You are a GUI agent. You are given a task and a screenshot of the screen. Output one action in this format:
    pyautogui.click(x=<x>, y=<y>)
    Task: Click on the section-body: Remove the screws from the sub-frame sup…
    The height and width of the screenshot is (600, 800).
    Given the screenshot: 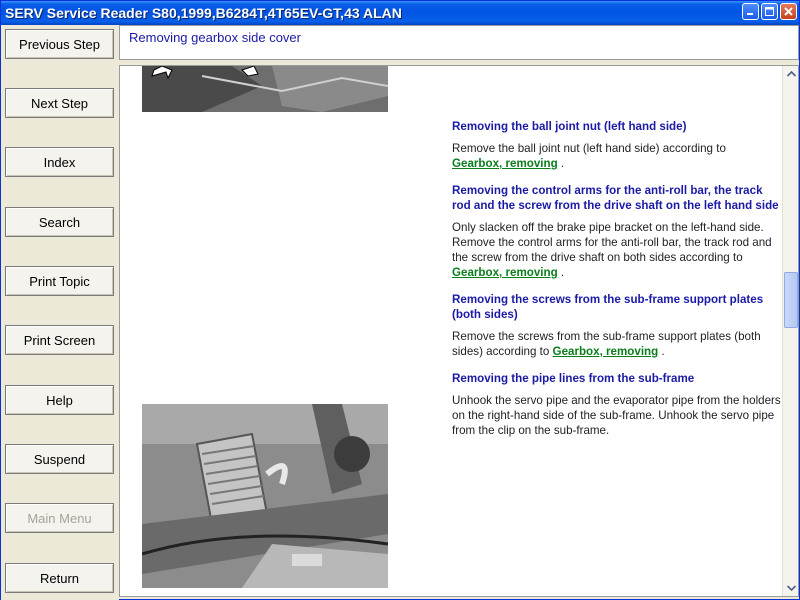 What is the action you would take?
    pyautogui.click(x=617, y=344)
    